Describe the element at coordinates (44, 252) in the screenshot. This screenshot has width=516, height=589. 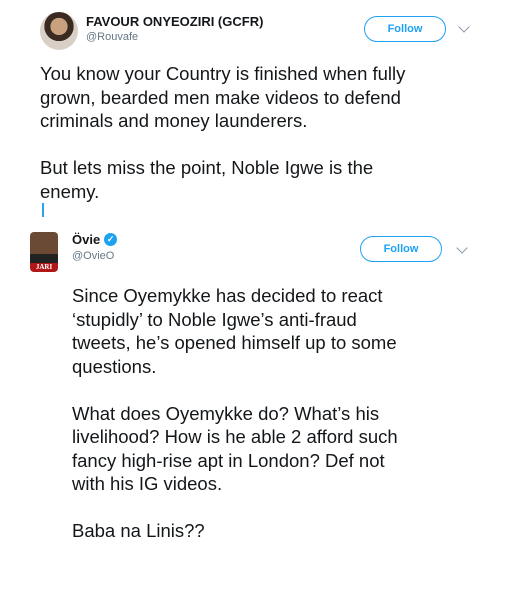
I see `avatar: JARI` at that location.